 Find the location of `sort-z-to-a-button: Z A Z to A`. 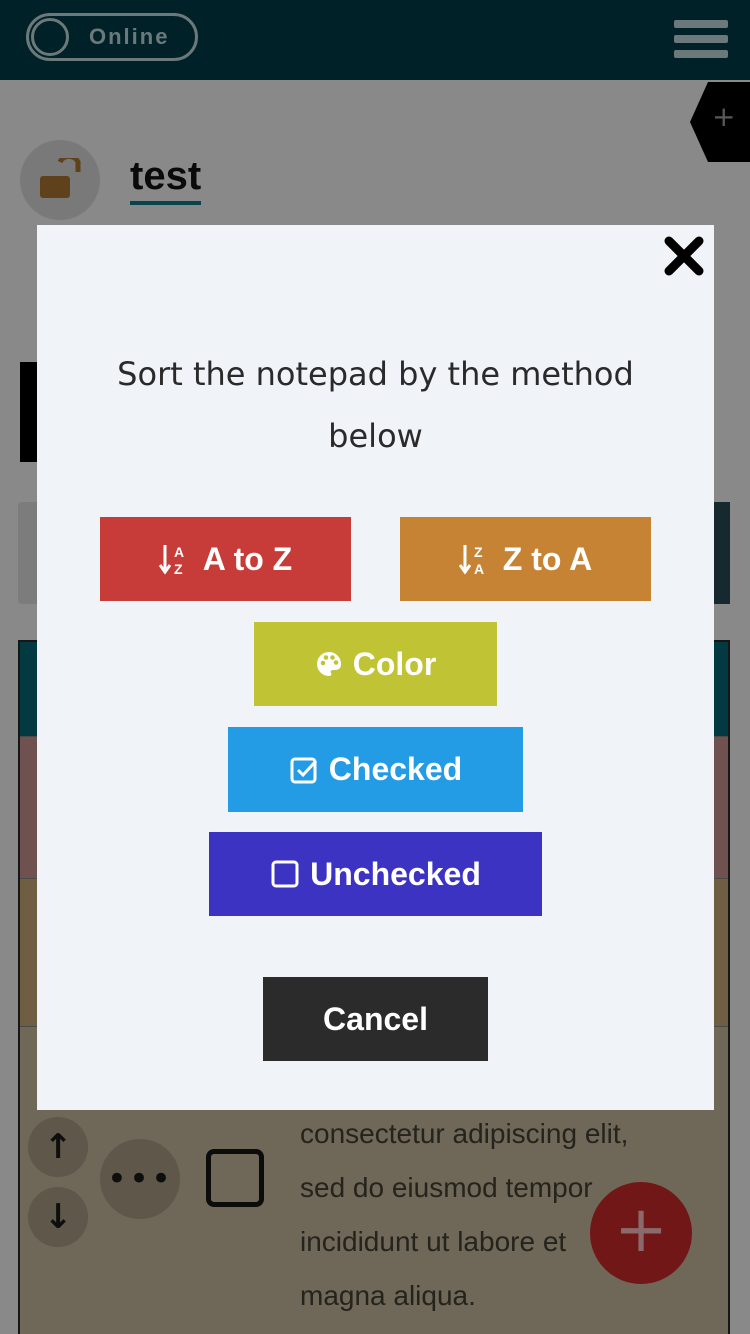

sort-z-to-a-button: Z A Z to A is located at coordinates (525, 559).